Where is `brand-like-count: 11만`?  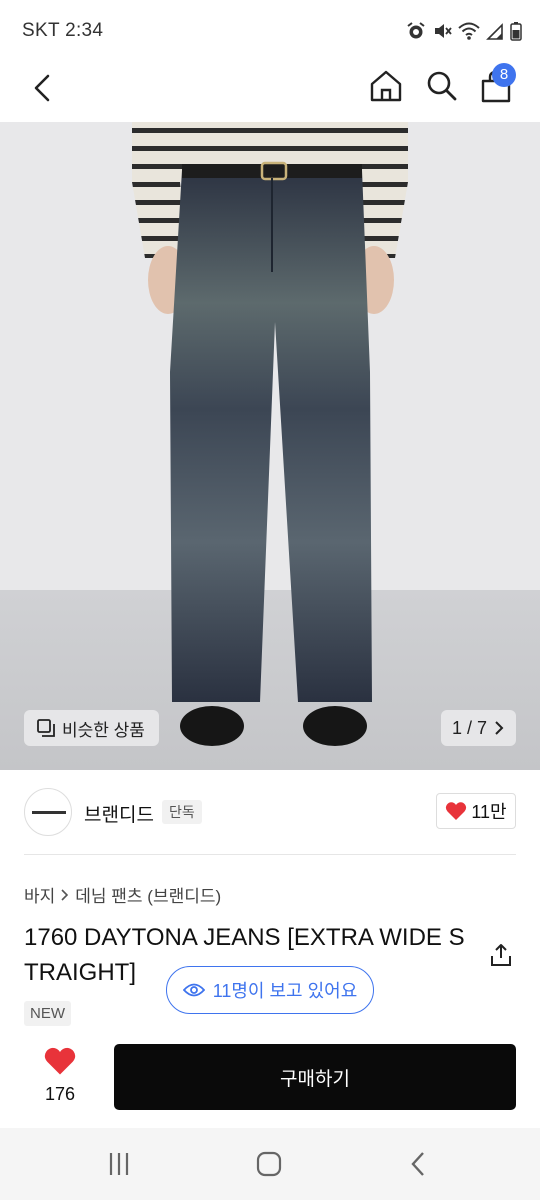 brand-like-count: 11만 is located at coordinates (489, 812).